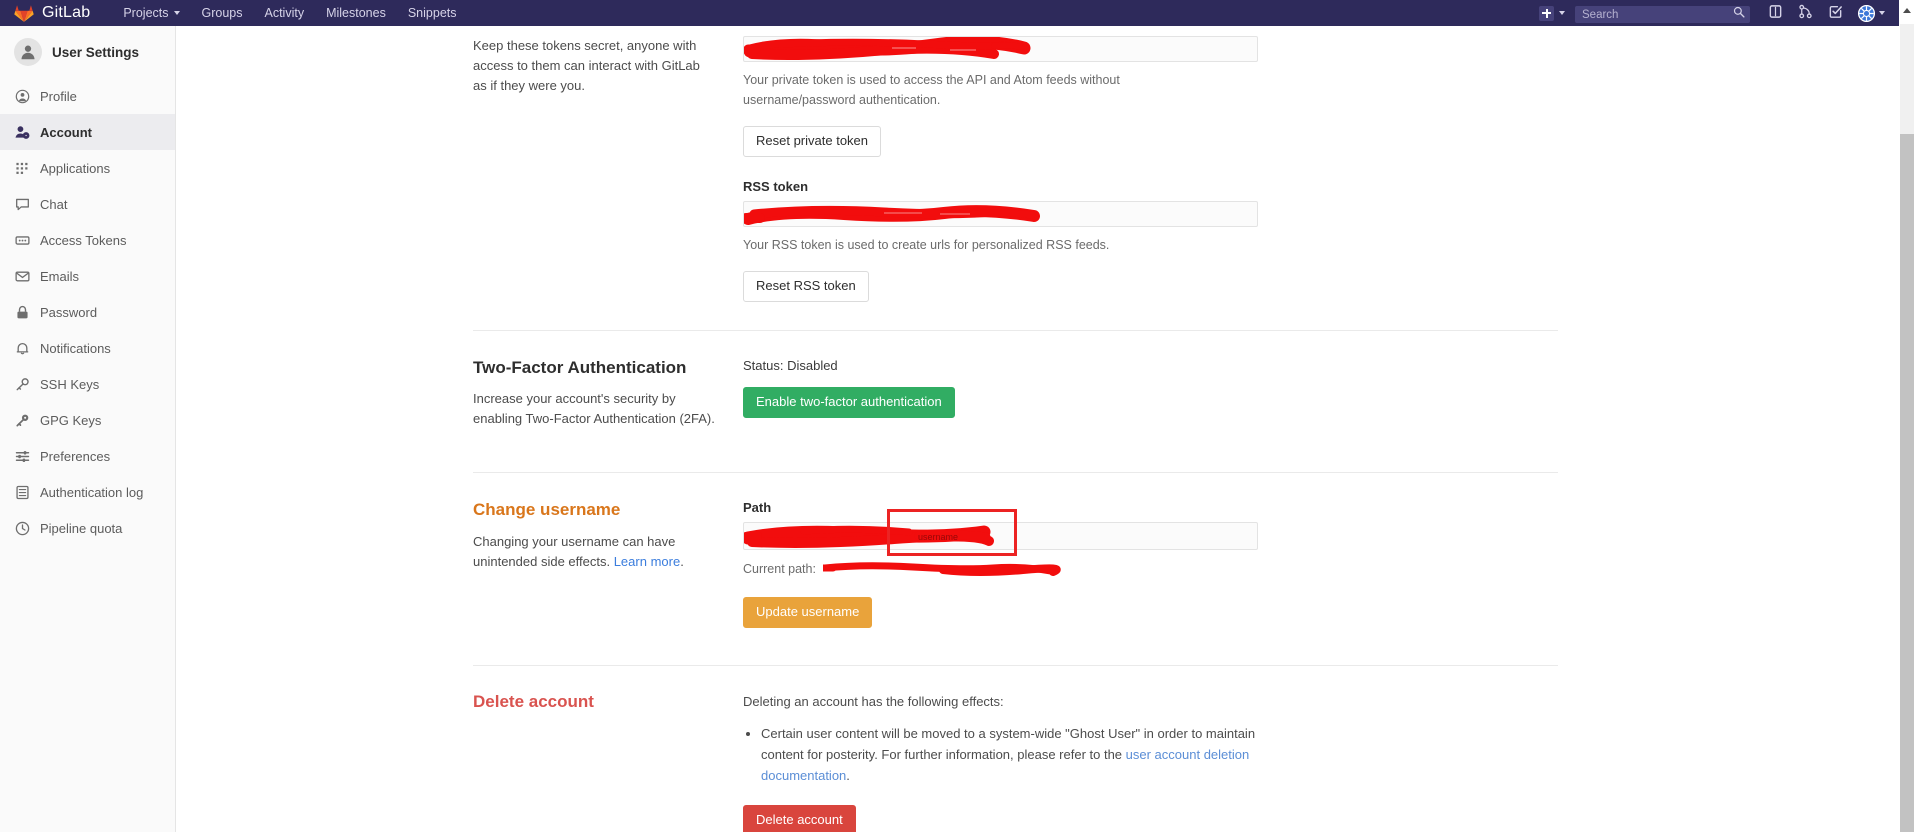 The height and width of the screenshot is (832, 1915). What do you see at coordinates (1150, 571) in the screenshot?
I see `current-path-line: Current path:` at bounding box center [1150, 571].